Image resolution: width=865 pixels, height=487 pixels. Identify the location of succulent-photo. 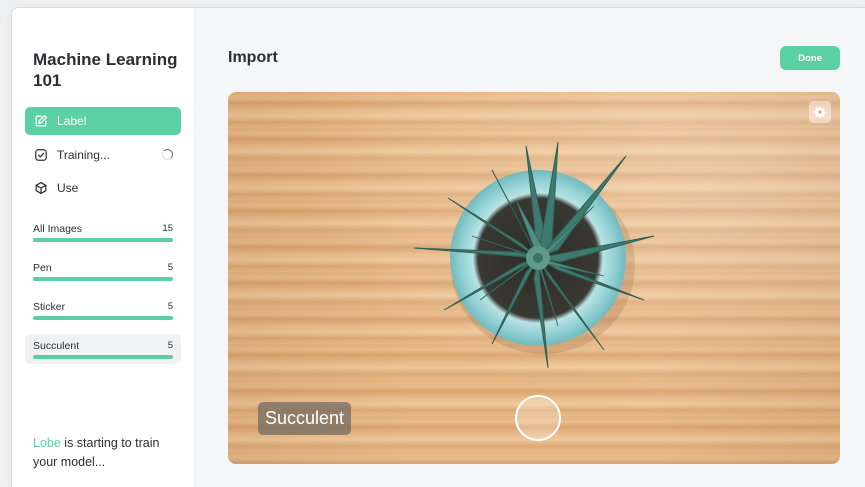
(534, 255).